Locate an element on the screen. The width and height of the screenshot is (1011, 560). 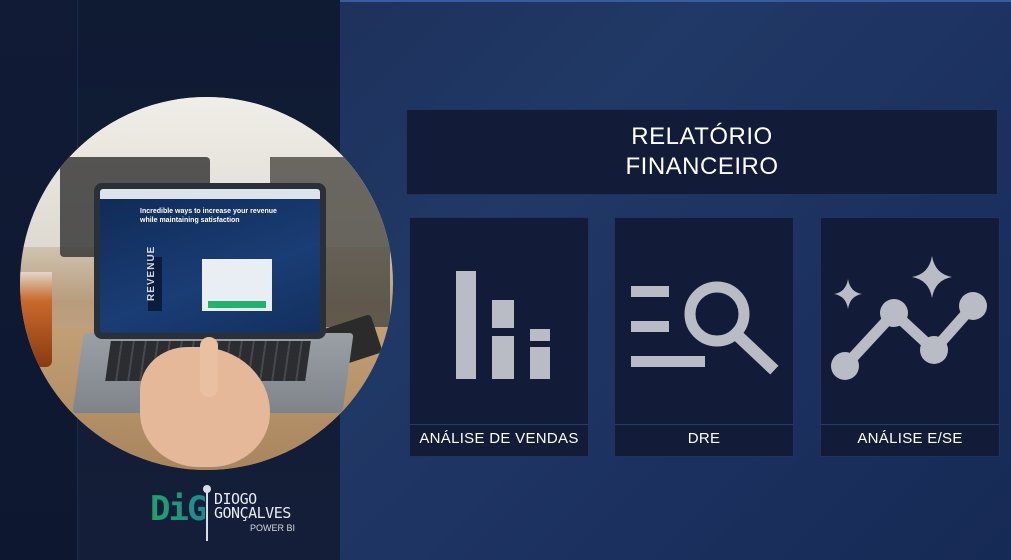
card-label: DRE is located at coordinates (704, 438).